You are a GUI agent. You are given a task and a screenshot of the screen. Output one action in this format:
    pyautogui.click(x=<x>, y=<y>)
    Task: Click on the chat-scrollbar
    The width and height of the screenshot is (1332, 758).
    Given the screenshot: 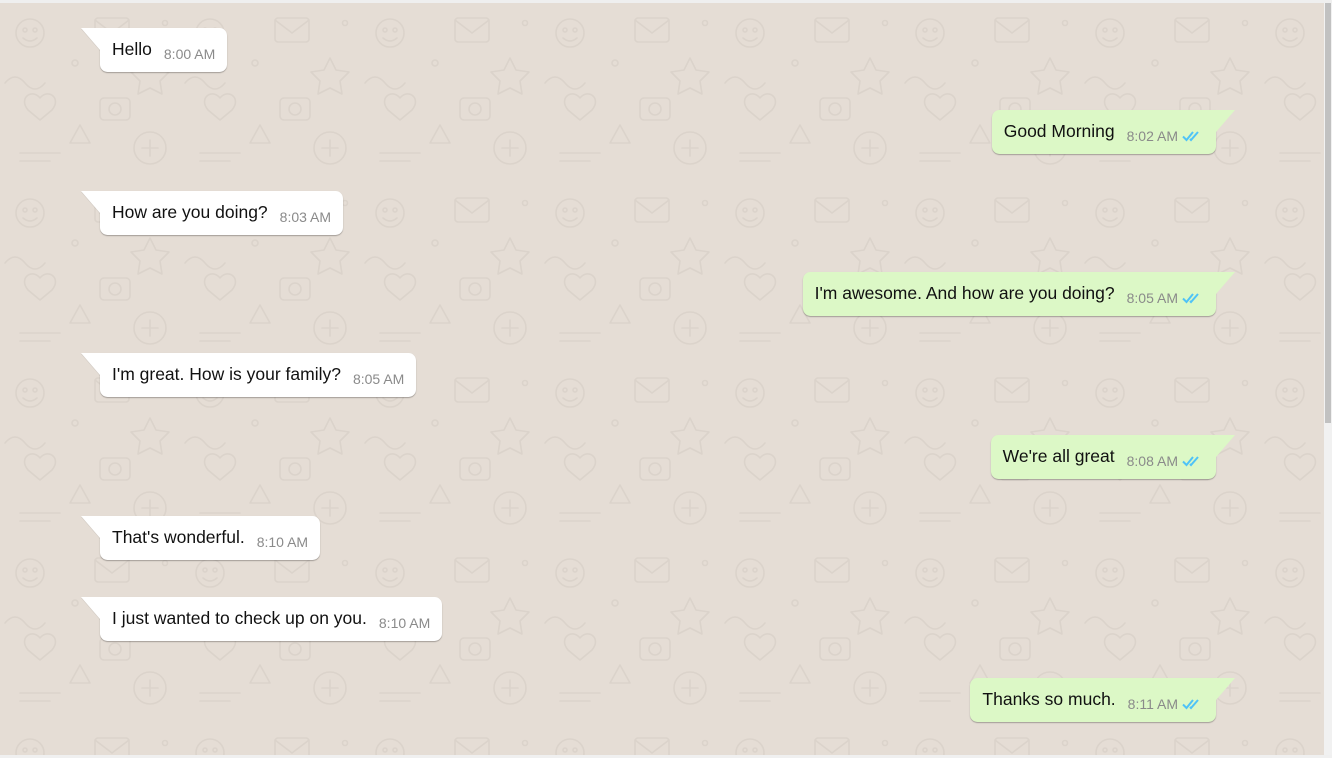 What is the action you would take?
    pyautogui.click(x=1328, y=379)
    